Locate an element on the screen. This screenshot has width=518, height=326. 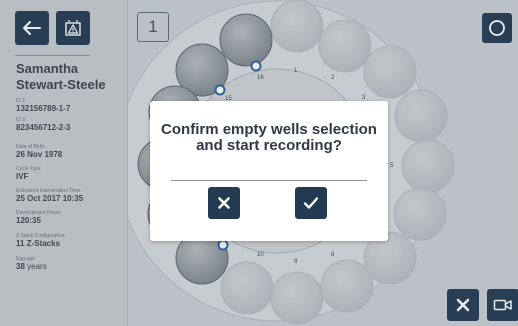
check-icon is located at coordinates (311, 203).